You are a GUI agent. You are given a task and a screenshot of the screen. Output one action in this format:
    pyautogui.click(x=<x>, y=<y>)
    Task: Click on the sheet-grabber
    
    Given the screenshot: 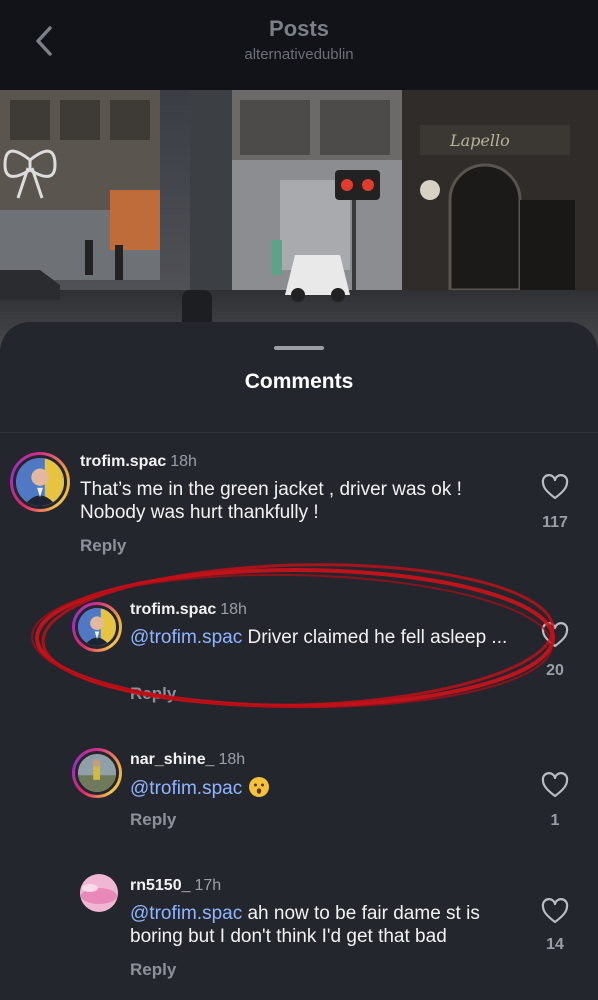 What is the action you would take?
    pyautogui.click(x=299, y=348)
    